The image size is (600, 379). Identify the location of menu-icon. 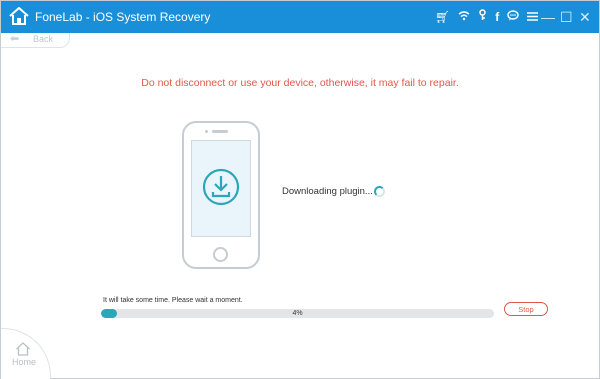
(533, 17).